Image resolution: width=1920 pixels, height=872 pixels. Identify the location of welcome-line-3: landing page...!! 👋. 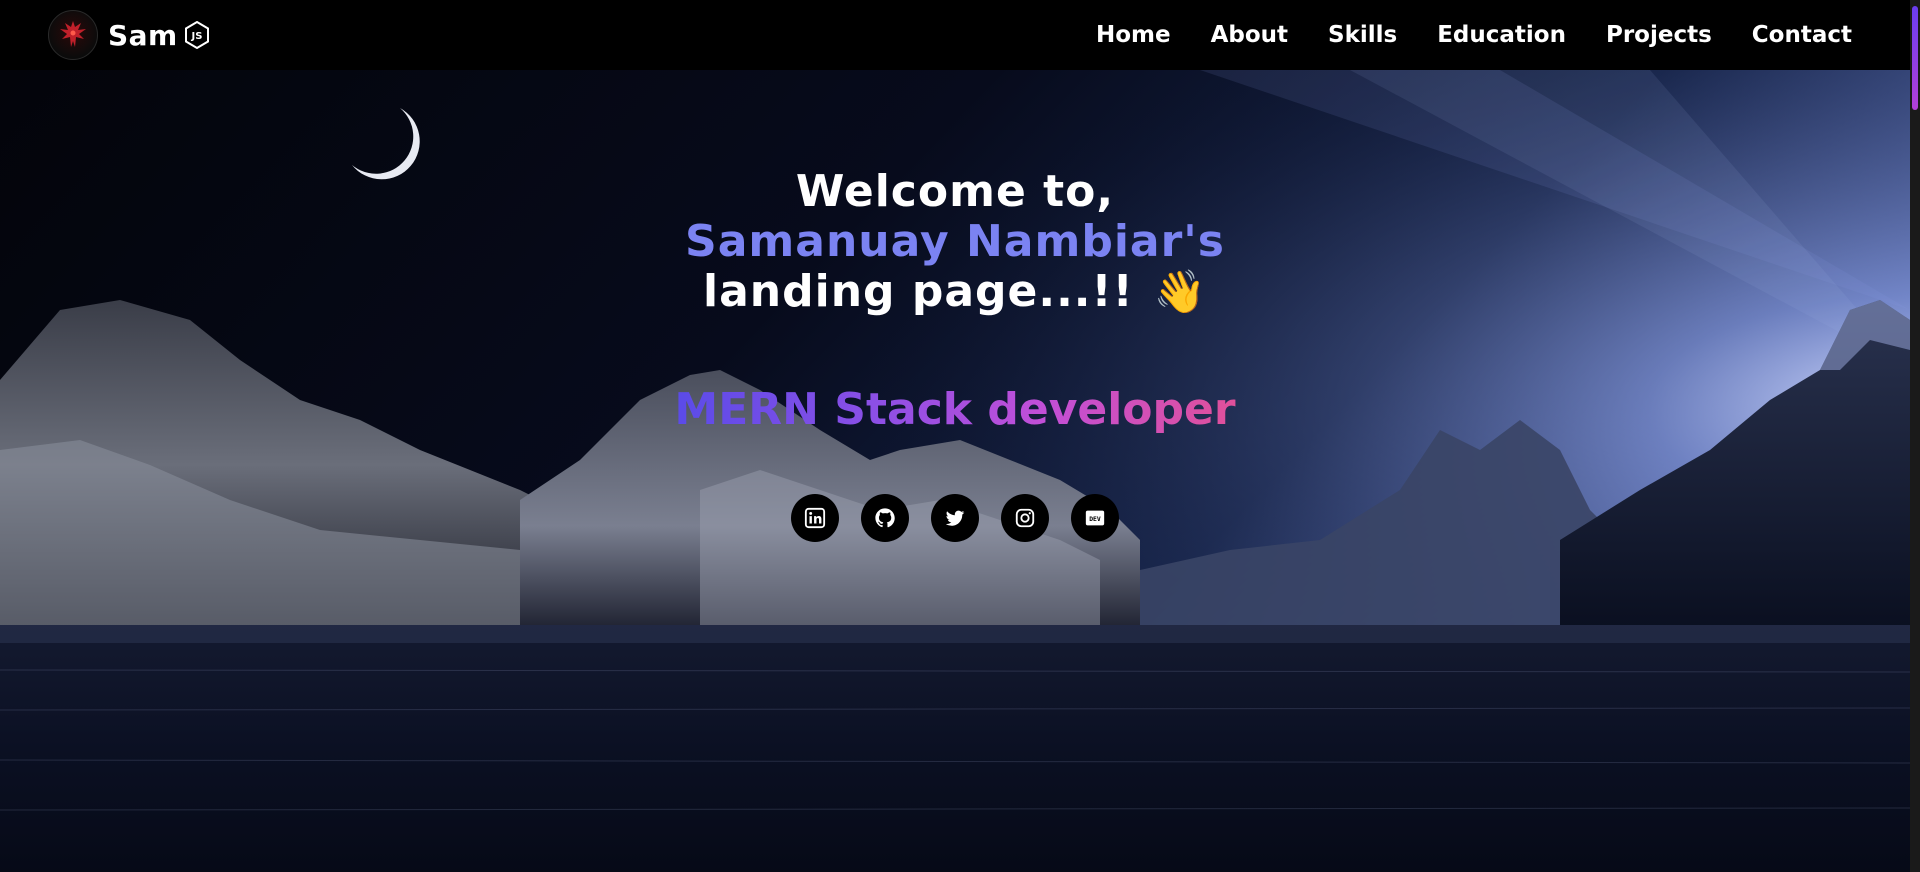
(955, 291).